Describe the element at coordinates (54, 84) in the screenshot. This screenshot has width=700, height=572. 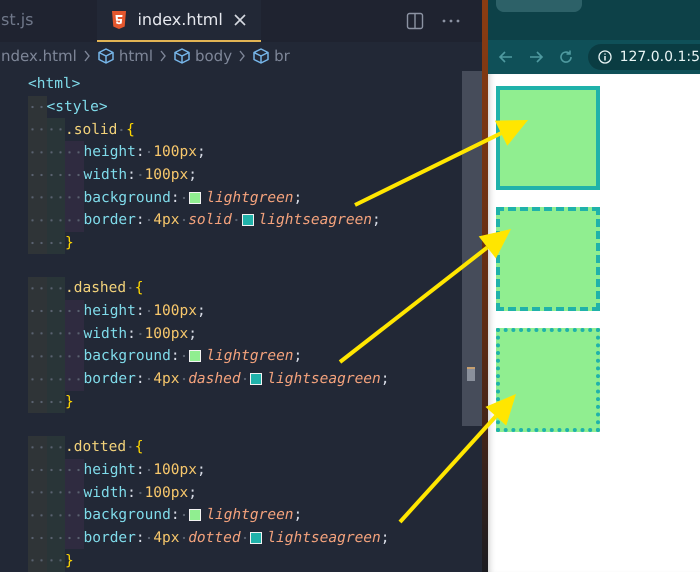
I see `code-token: <html>` at that location.